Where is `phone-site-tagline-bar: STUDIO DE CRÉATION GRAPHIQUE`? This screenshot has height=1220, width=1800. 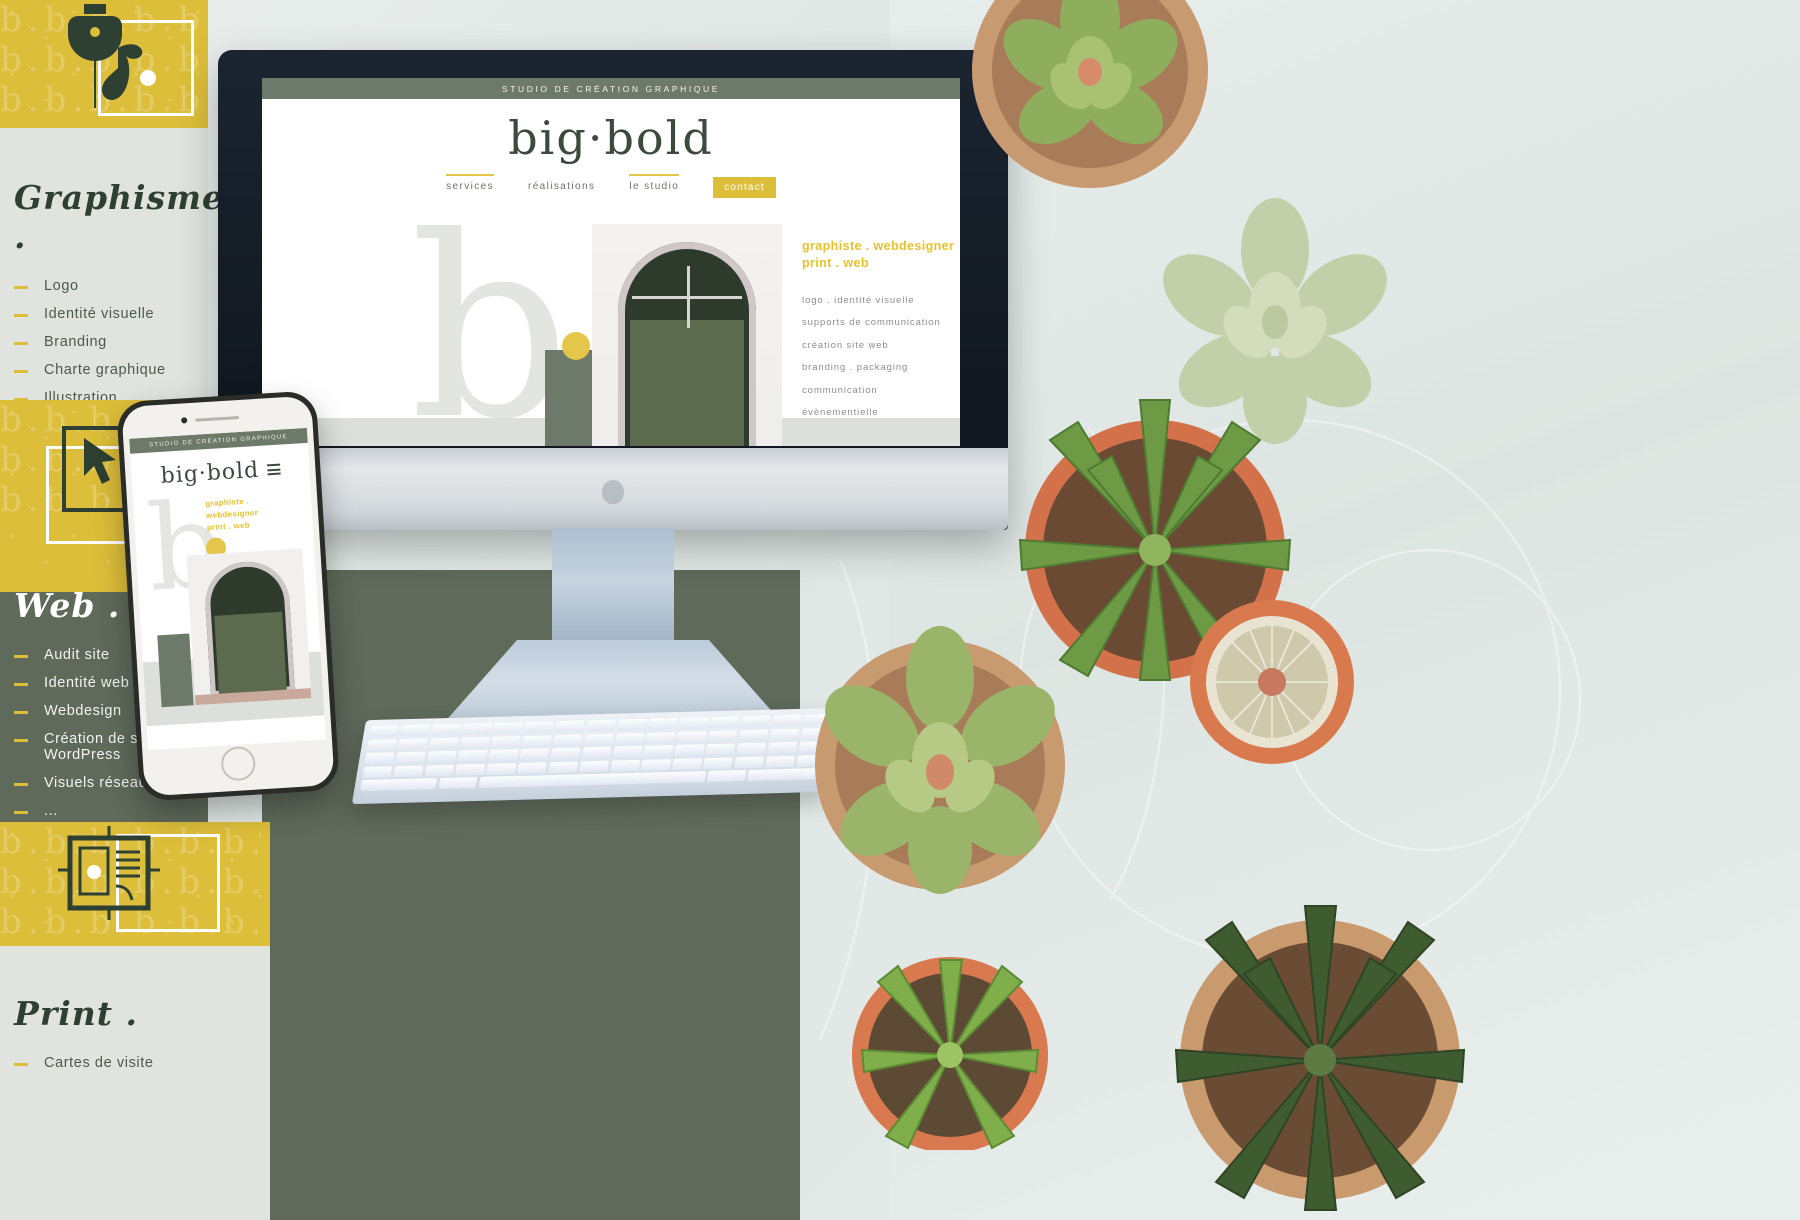 phone-site-tagline-bar: STUDIO DE CRÉATION GRAPHIQUE is located at coordinates (218, 440).